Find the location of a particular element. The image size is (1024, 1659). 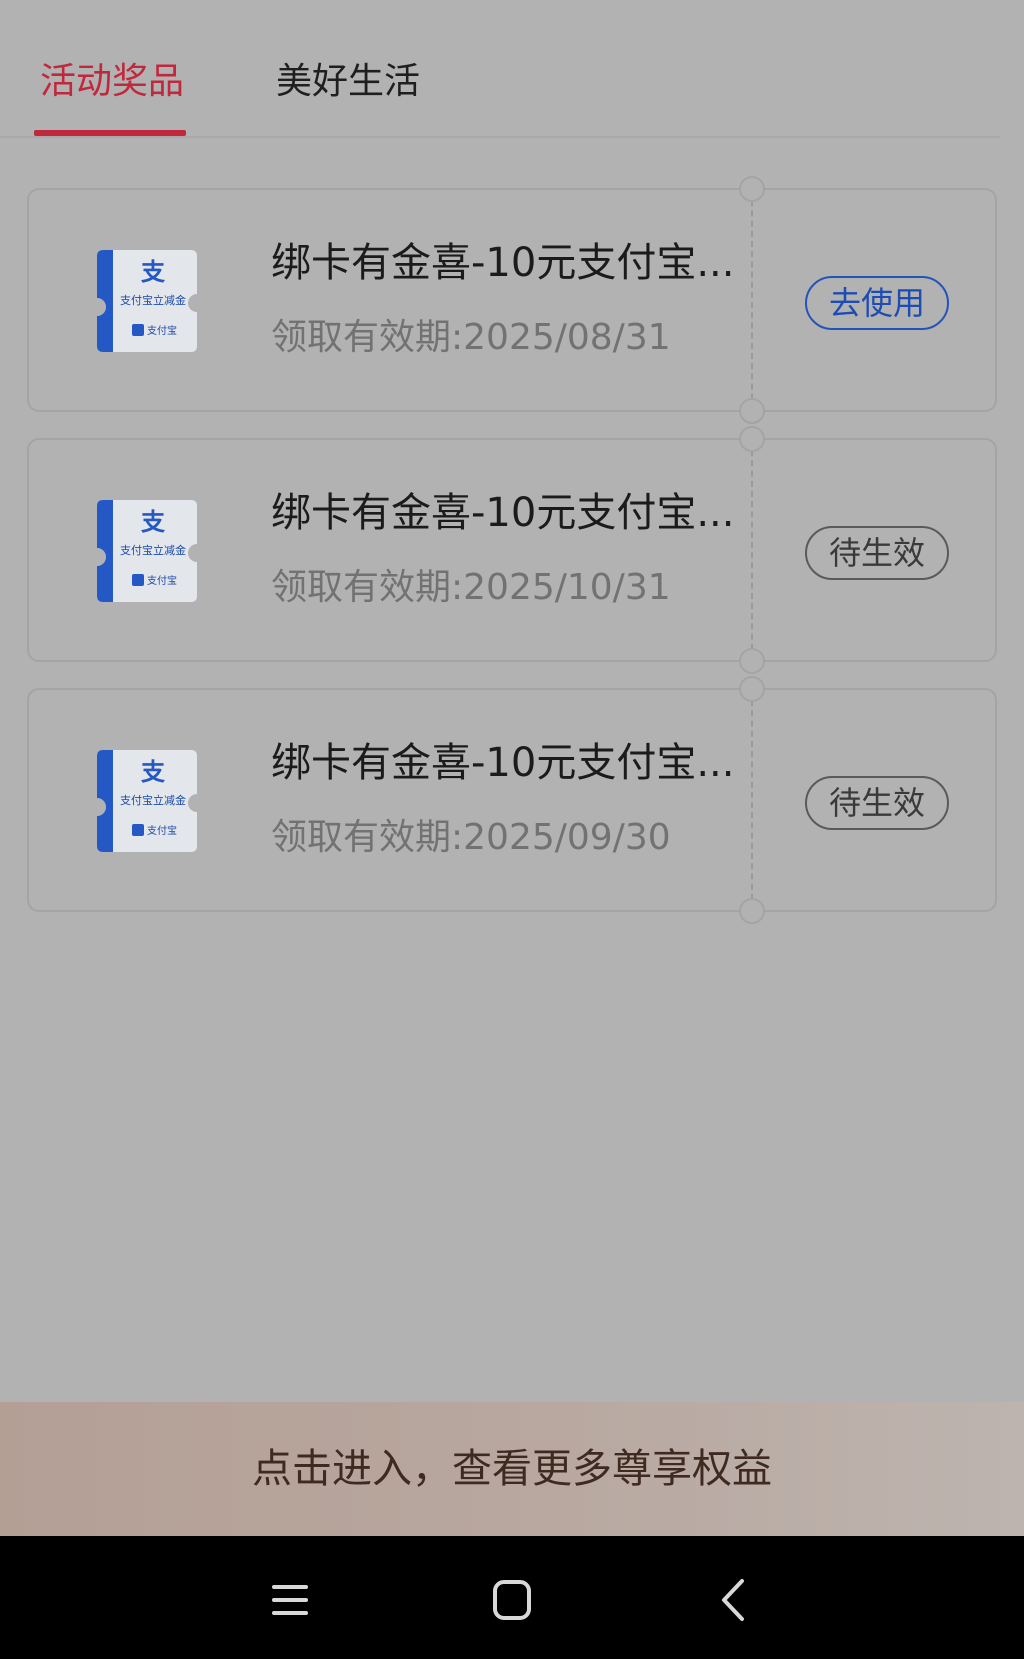

tab-bar: 活动奖品 美好生活 is located at coordinates (512, 69).